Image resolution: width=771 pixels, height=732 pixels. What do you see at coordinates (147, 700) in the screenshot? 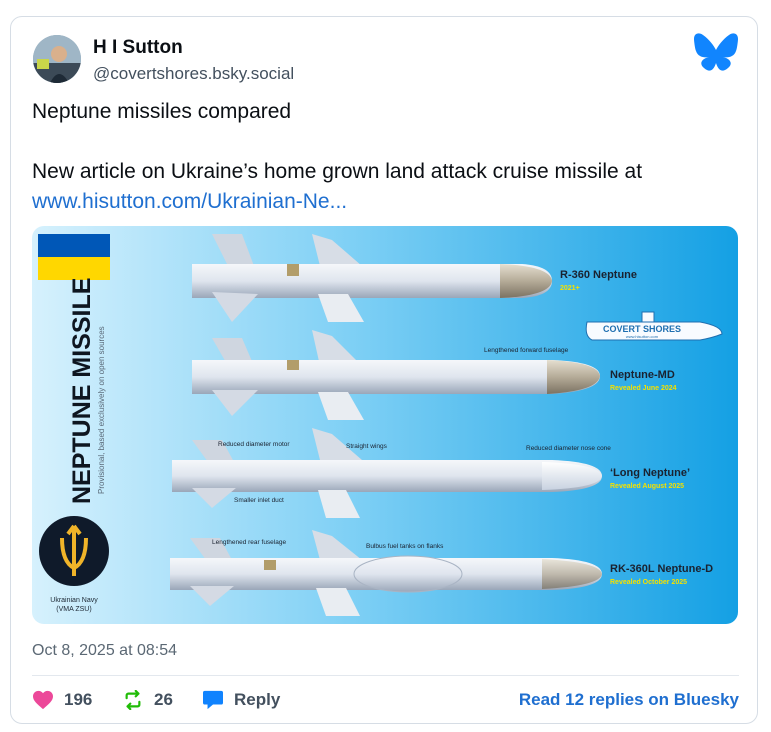
I see `repost-button: 26` at bounding box center [147, 700].